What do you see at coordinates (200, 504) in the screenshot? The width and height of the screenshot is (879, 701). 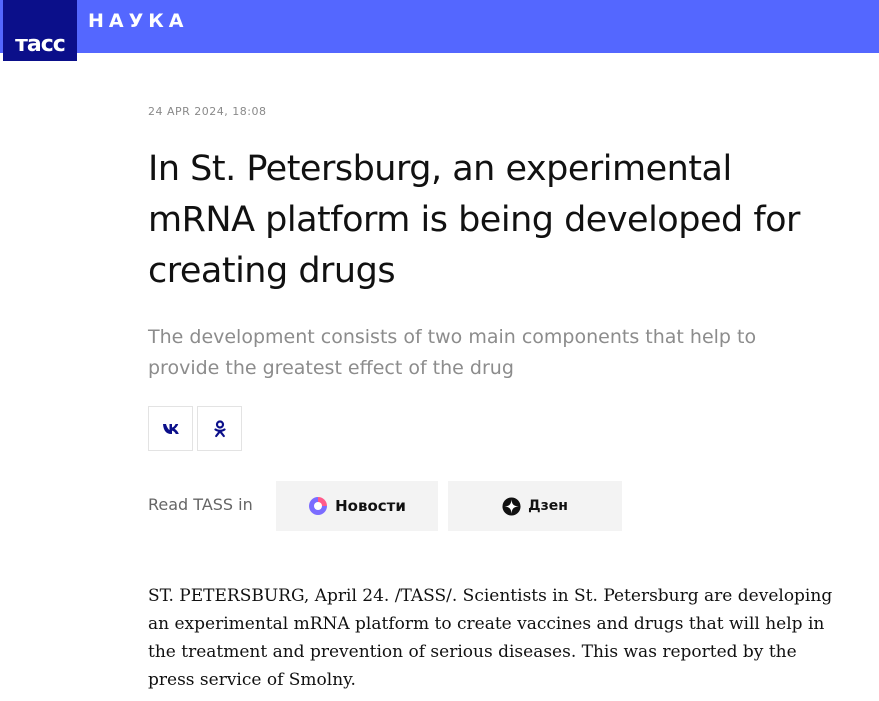 I see `read-tass-in-label: Read TASS in` at bounding box center [200, 504].